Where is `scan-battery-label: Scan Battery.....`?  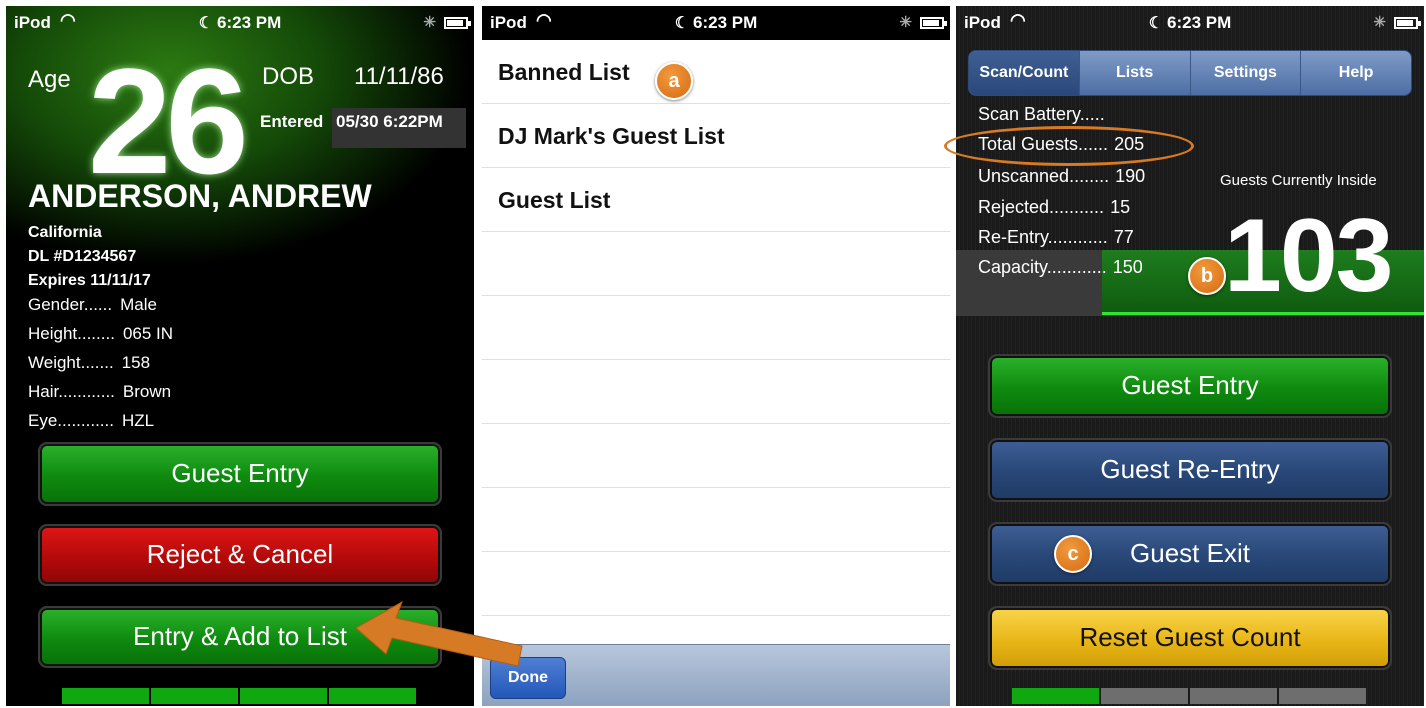 scan-battery-label: Scan Battery..... is located at coordinates (1041, 114).